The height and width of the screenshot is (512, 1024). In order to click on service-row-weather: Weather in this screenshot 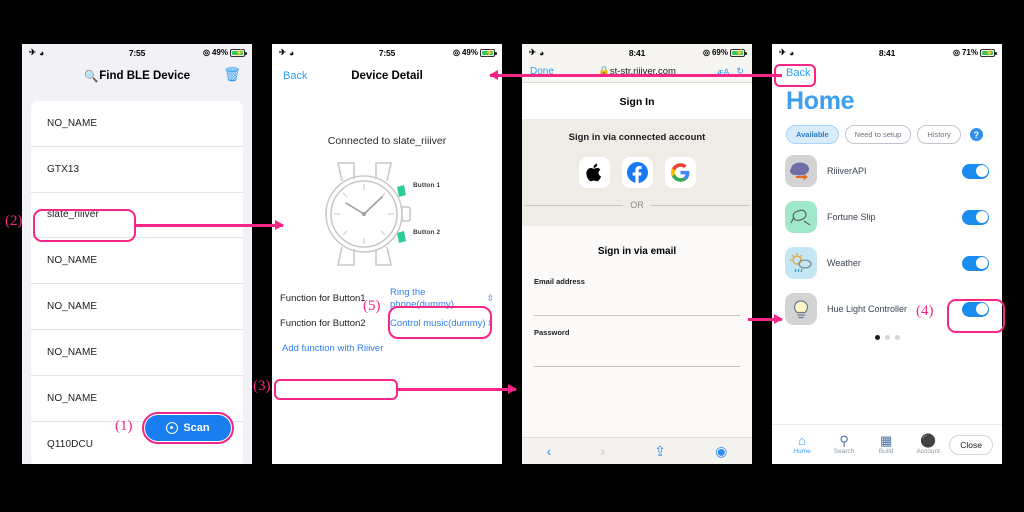, I will do `click(887, 263)`.